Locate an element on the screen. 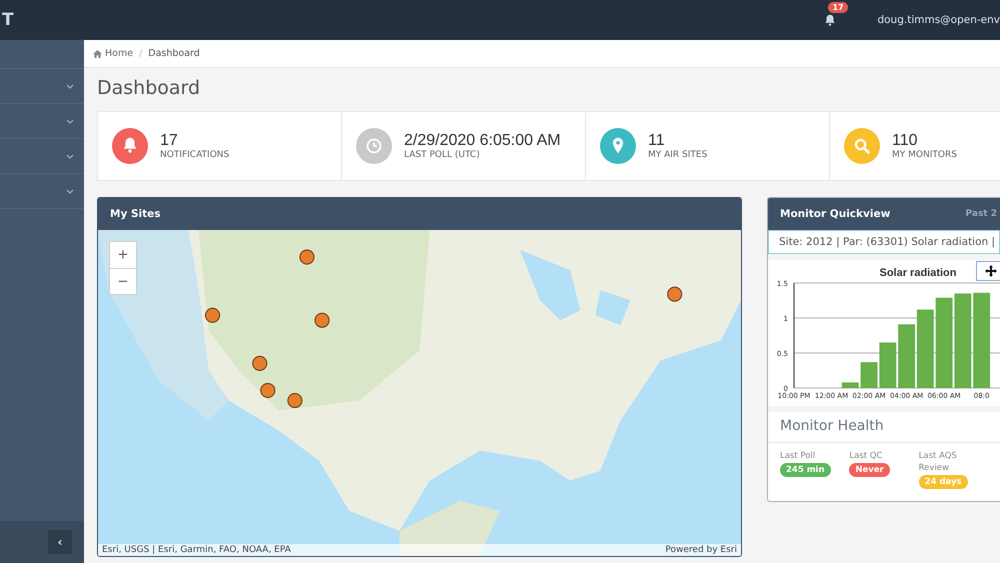 The image size is (1000, 563). stat-value: 110 is located at coordinates (905, 141).